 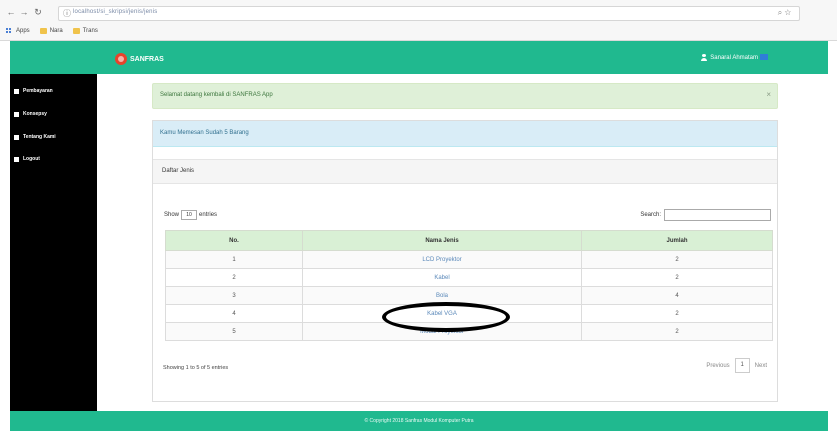 I want to click on back-icon: ←, so click(x=11, y=12).